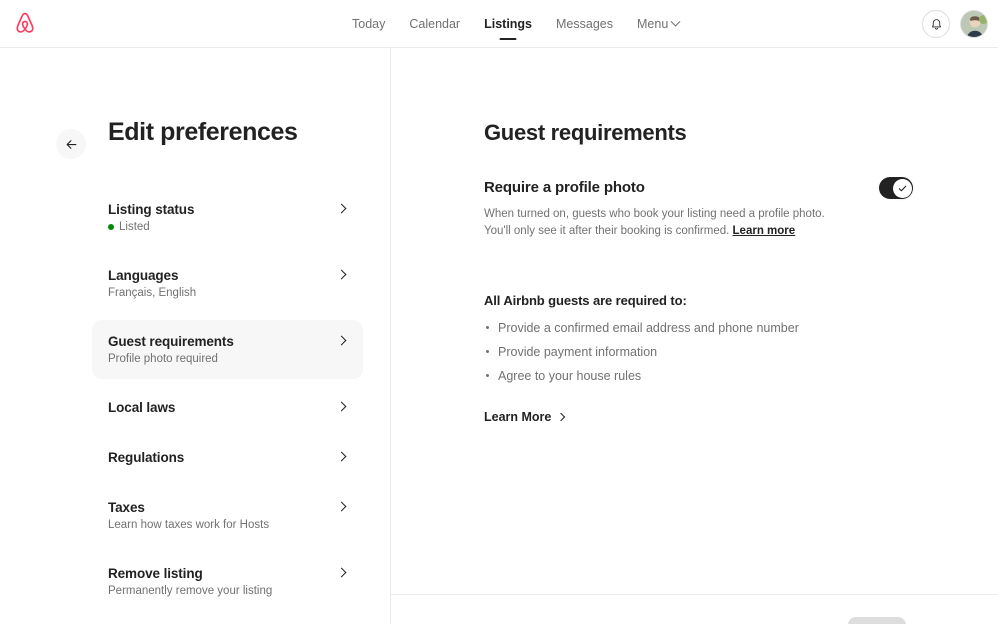  Describe the element at coordinates (143, 275) in the screenshot. I see `sidebar-item-label: Languages` at that location.